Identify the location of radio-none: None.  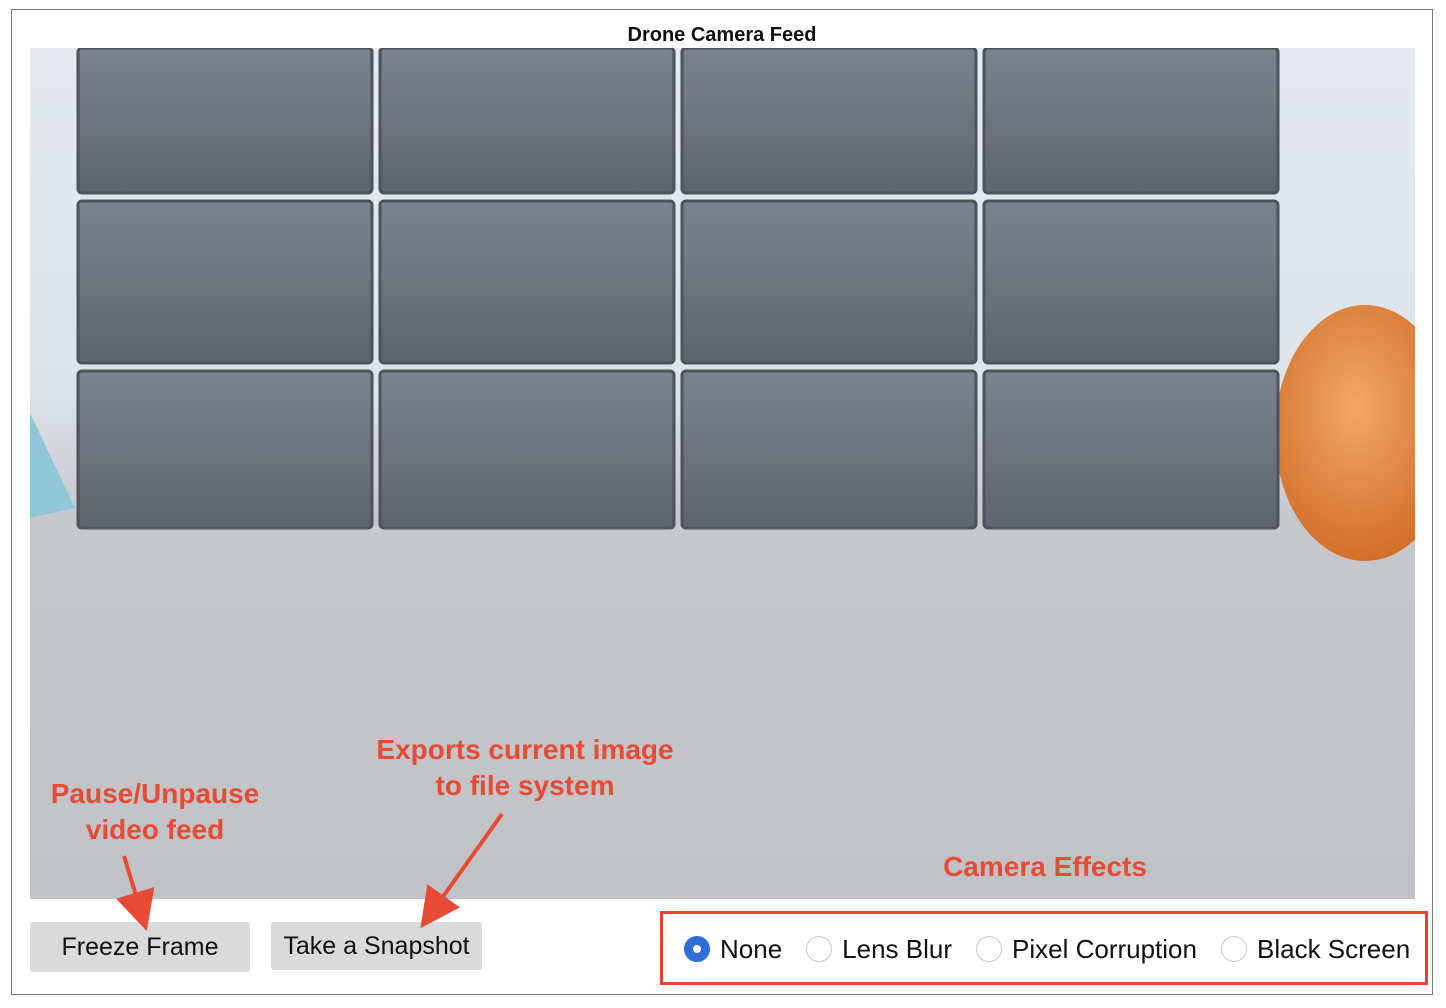
(733, 949).